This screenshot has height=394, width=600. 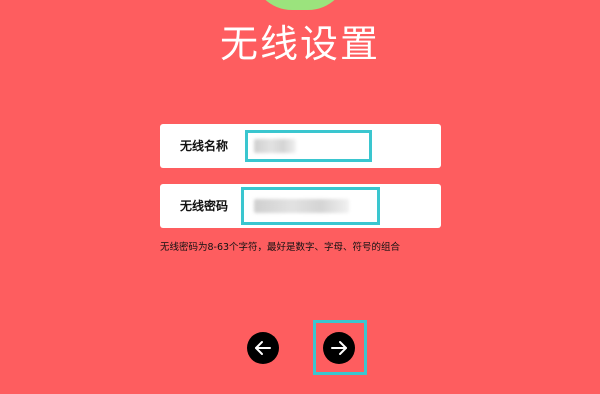 I want to click on logo-circle, so click(x=300, y=5).